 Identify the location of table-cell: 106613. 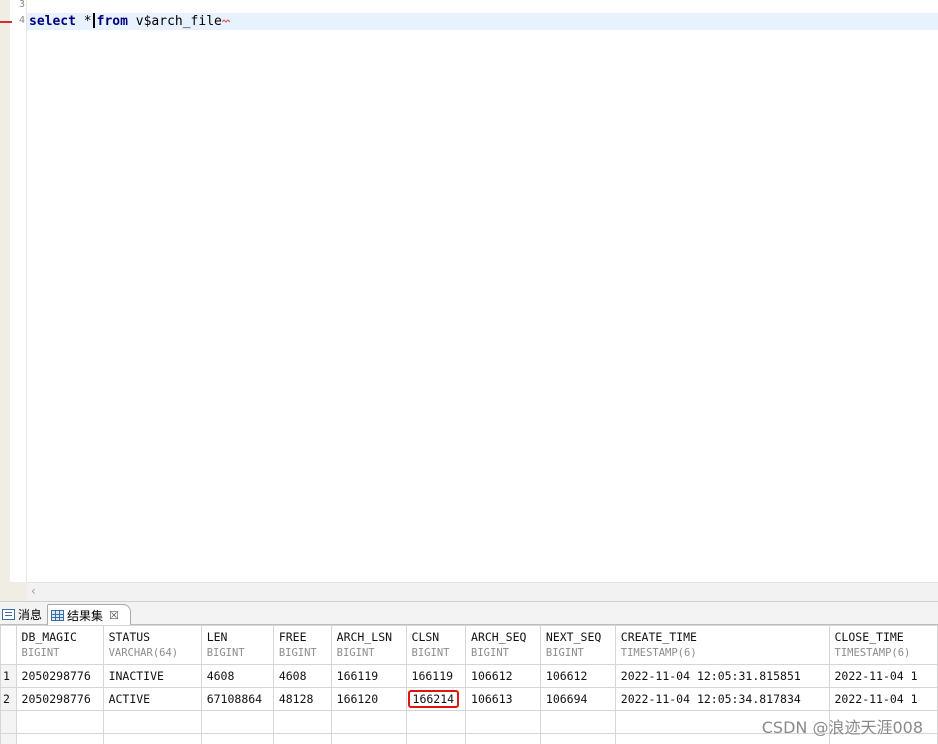
(503, 699).